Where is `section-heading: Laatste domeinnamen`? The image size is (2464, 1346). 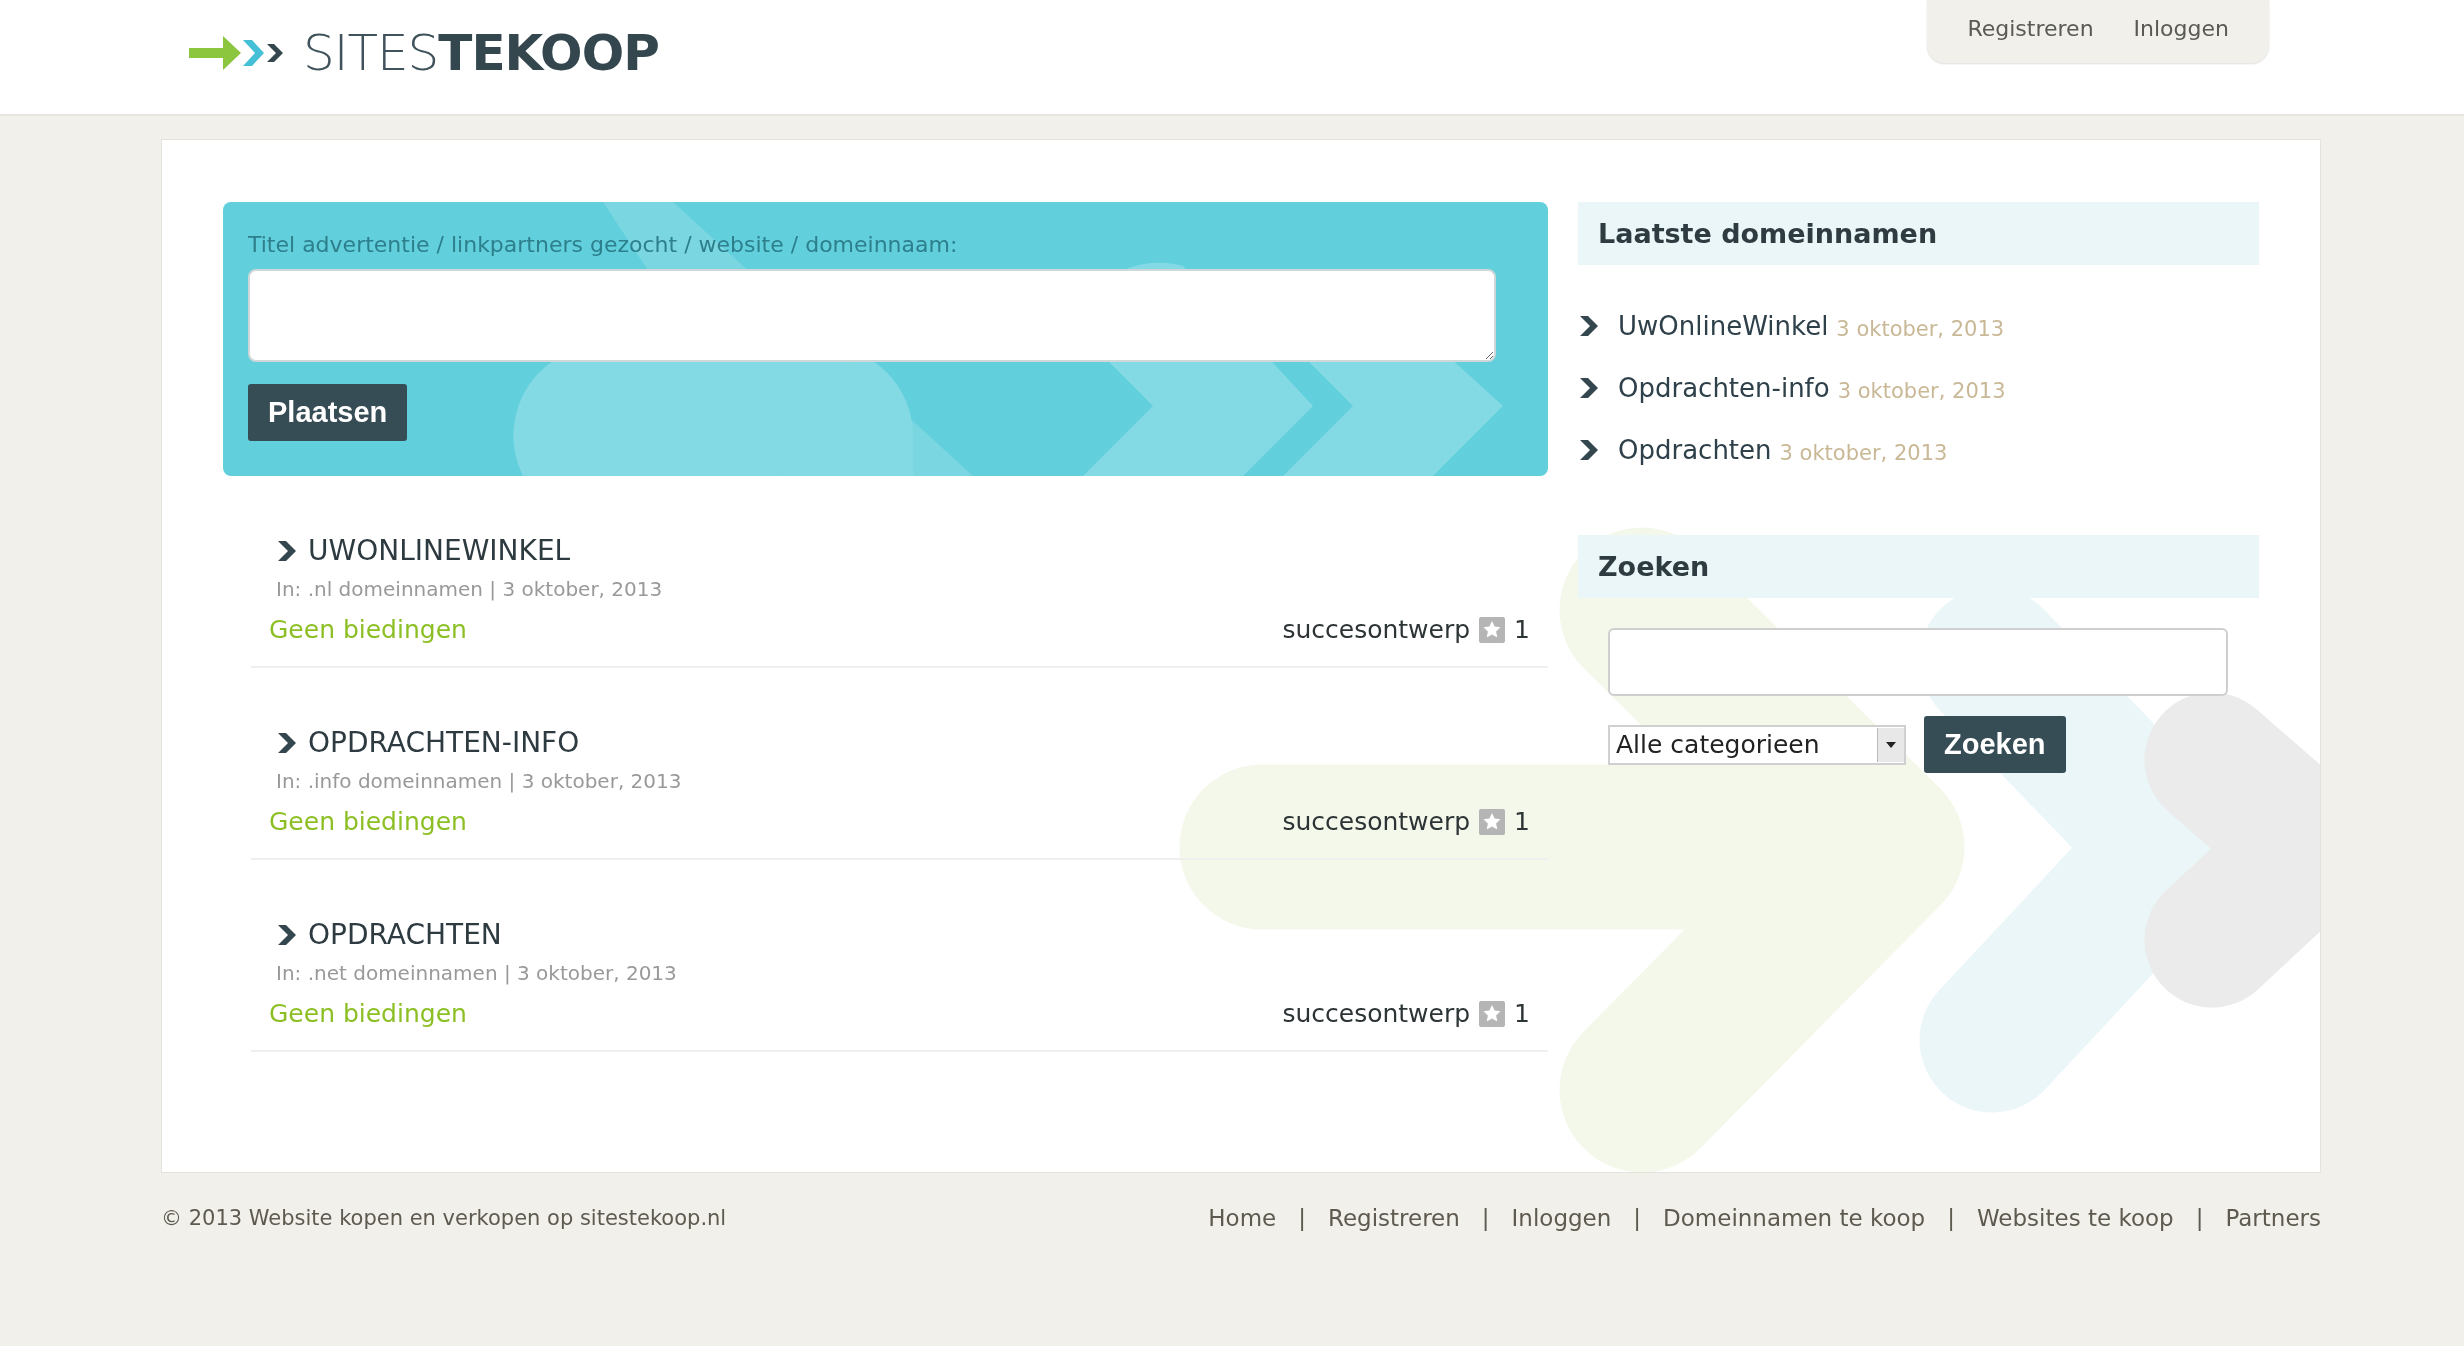 section-heading: Laatste domeinnamen is located at coordinates (1918, 233).